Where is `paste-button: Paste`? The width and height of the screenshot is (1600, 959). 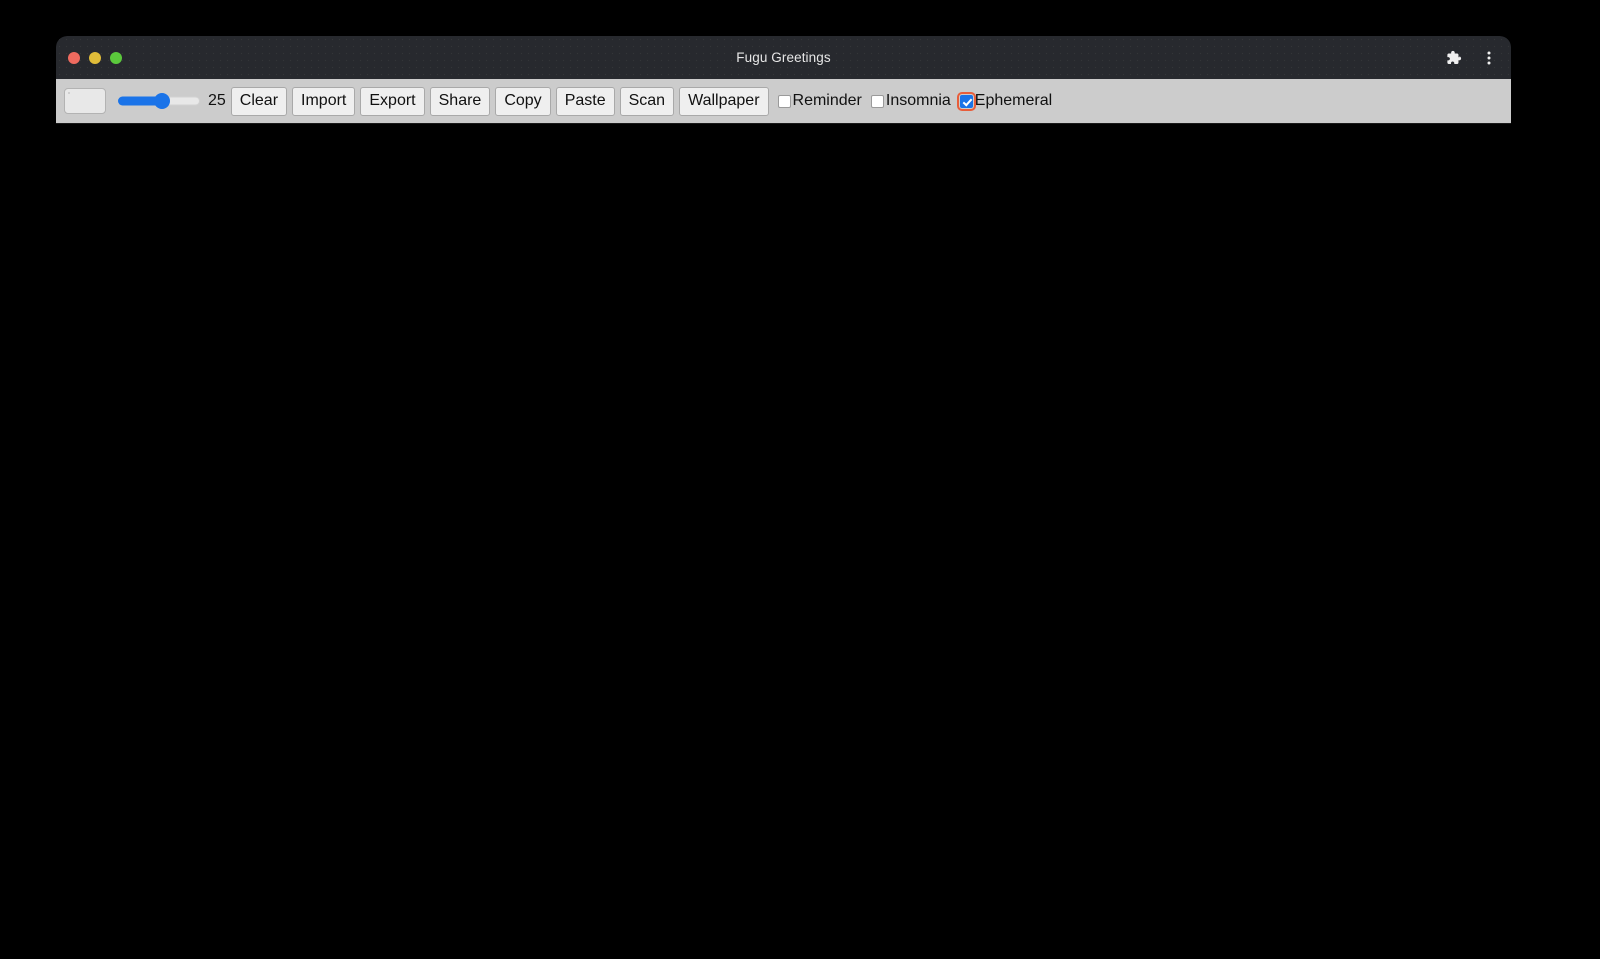 paste-button: Paste is located at coordinates (585, 101).